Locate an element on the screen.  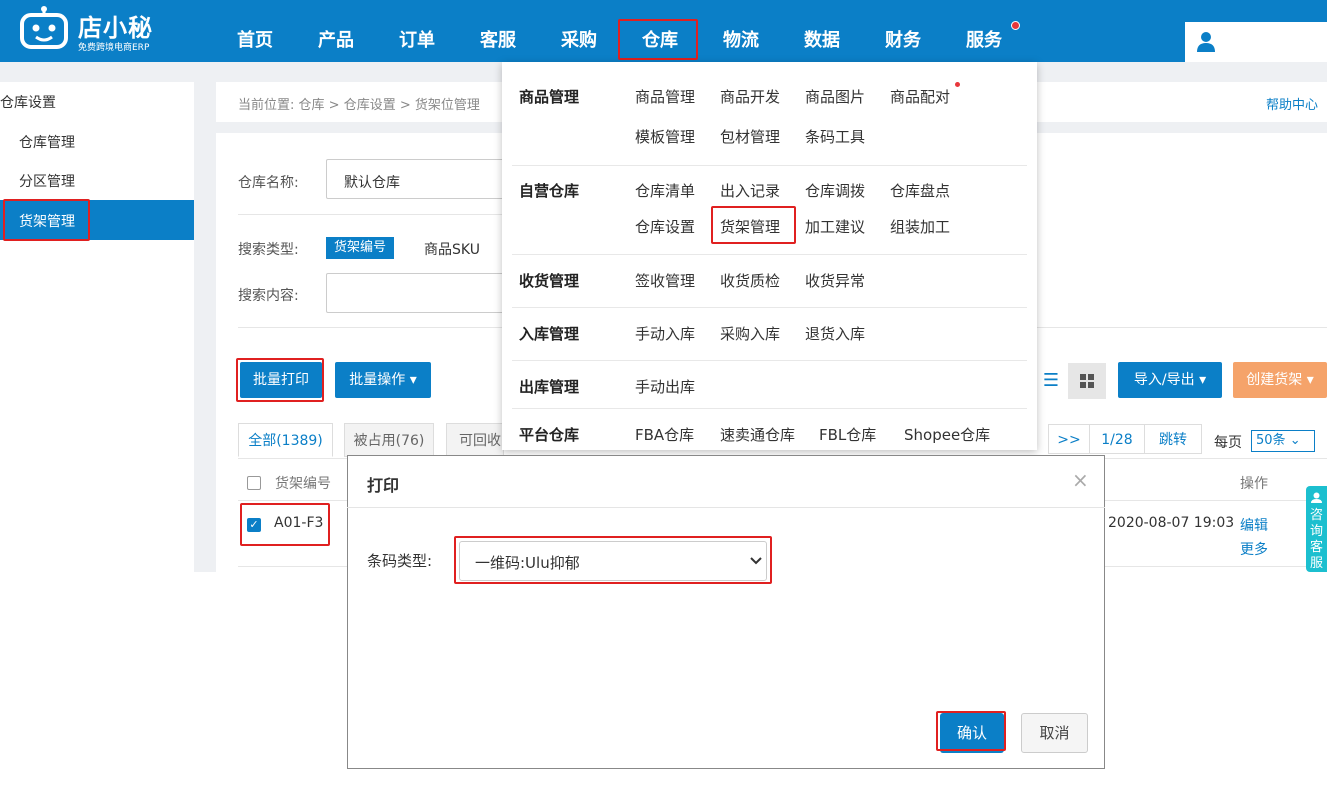
tab-occupied: 被占用(76) is located at coordinates (389, 440).